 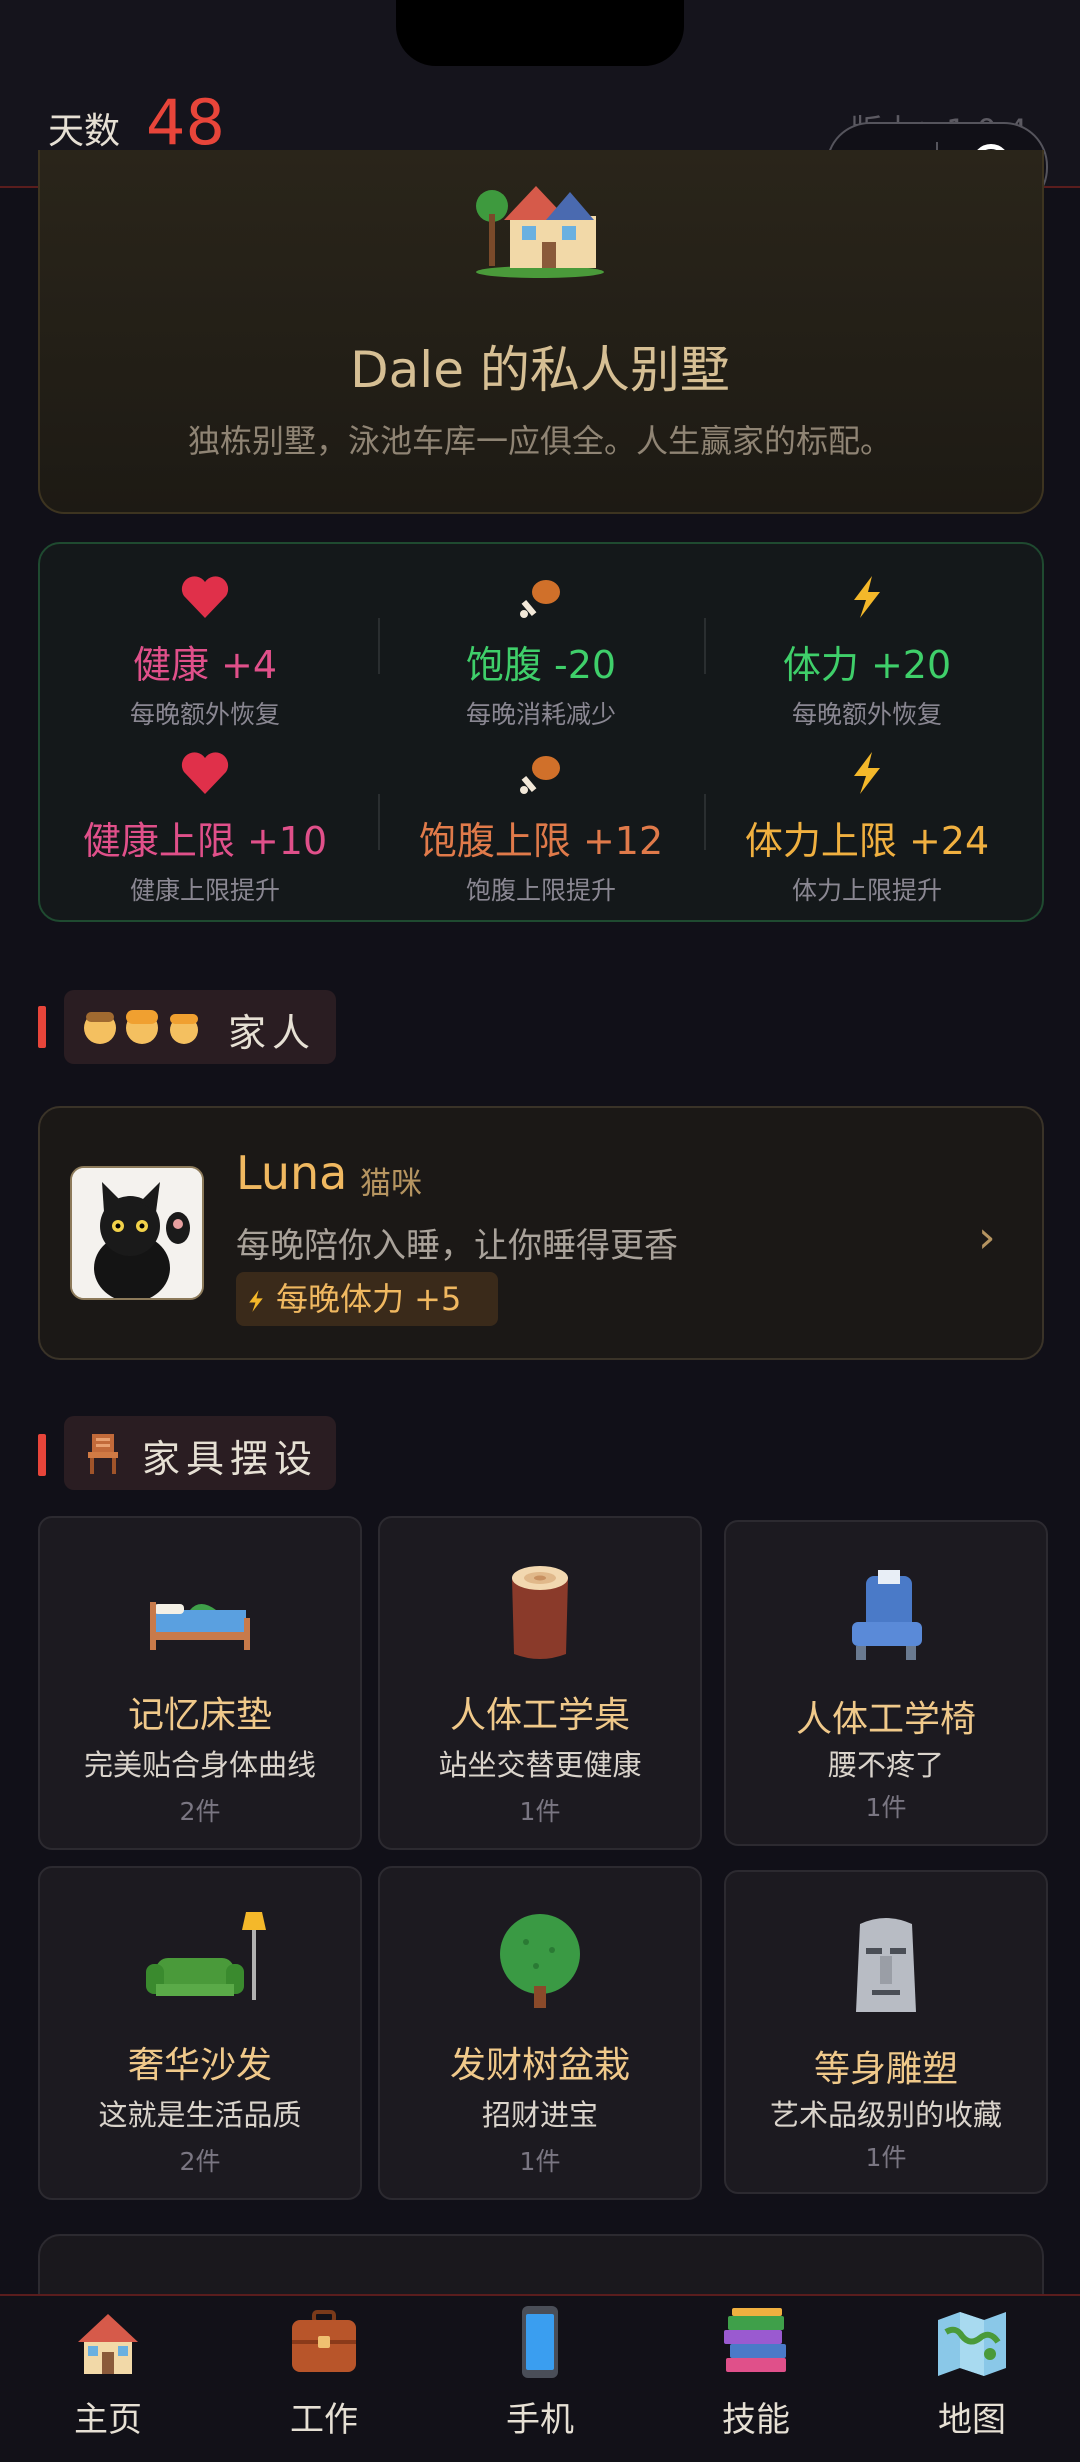 What do you see at coordinates (540, 2420) in the screenshot?
I see `tab-label: 手机` at bounding box center [540, 2420].